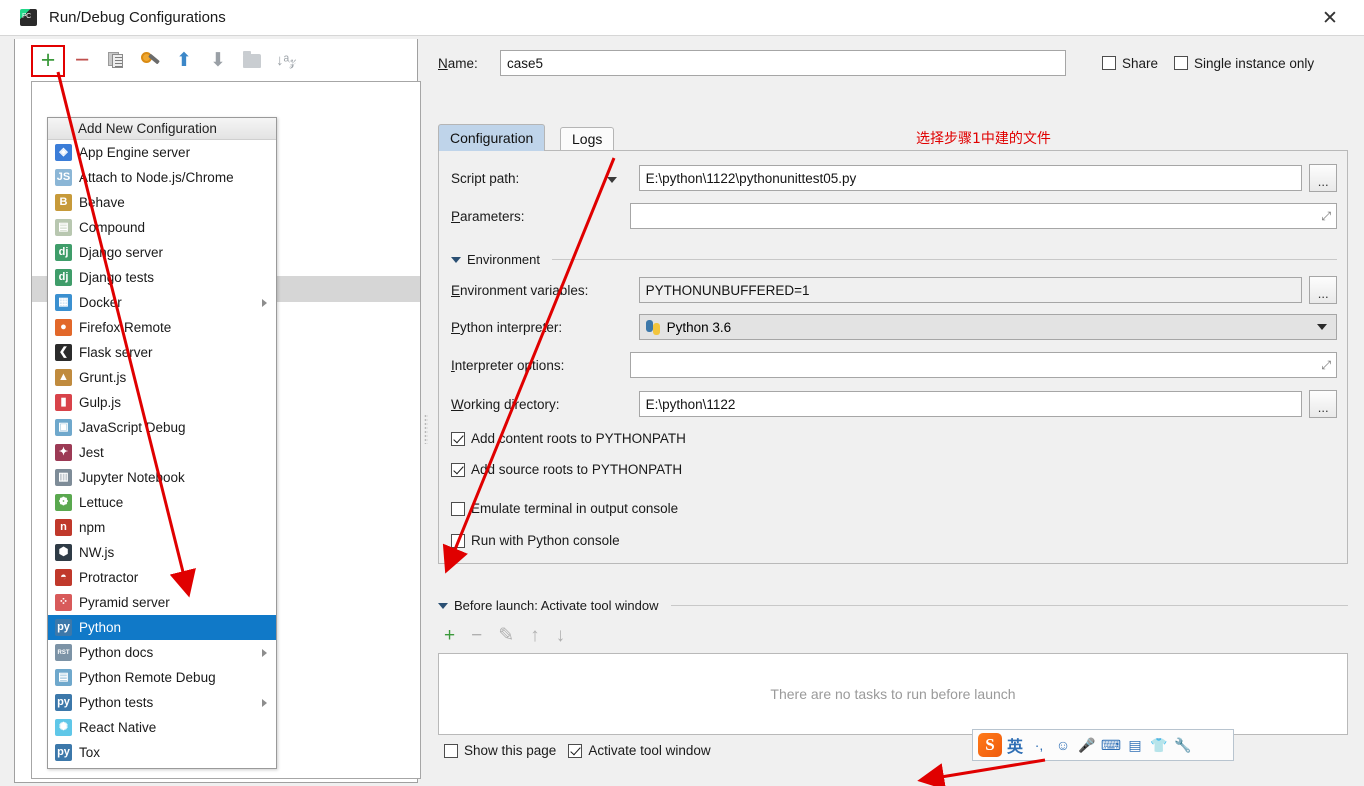 Image resolution: width=1364 pixels, height=786 pixels. What do you see at coordinates (535, 635) in the screenshot?
I see `move-task-up-button: ↑` at bounding box center [535, 635].